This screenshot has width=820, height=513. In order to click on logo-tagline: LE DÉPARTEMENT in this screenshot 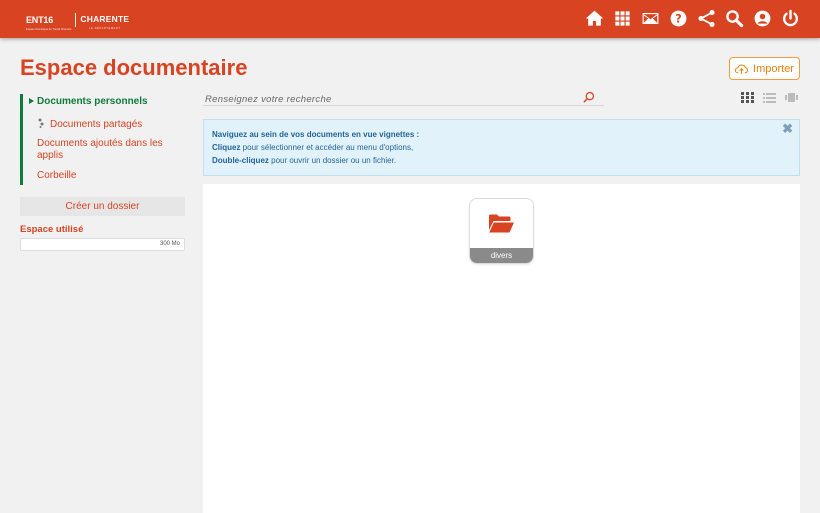, I will do `click(105, 28)`.